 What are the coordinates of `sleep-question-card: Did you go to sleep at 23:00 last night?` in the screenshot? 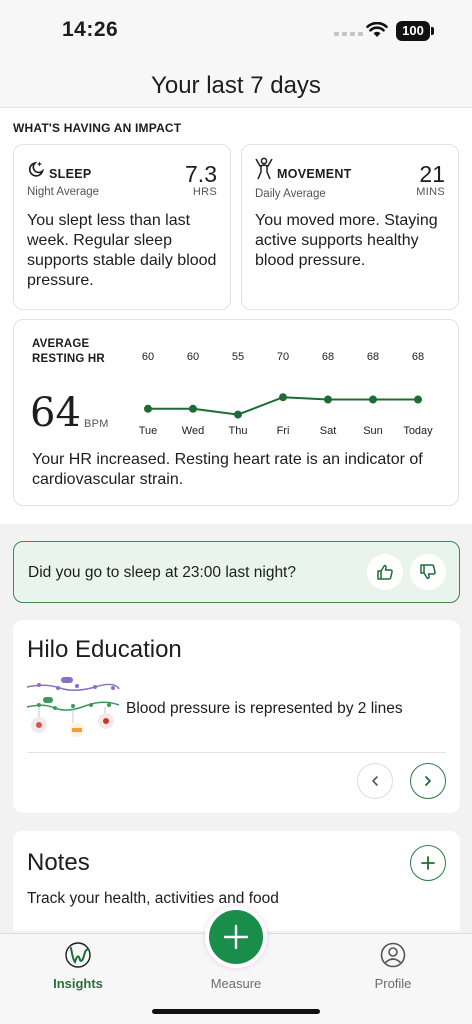 It's located at (236, 572).